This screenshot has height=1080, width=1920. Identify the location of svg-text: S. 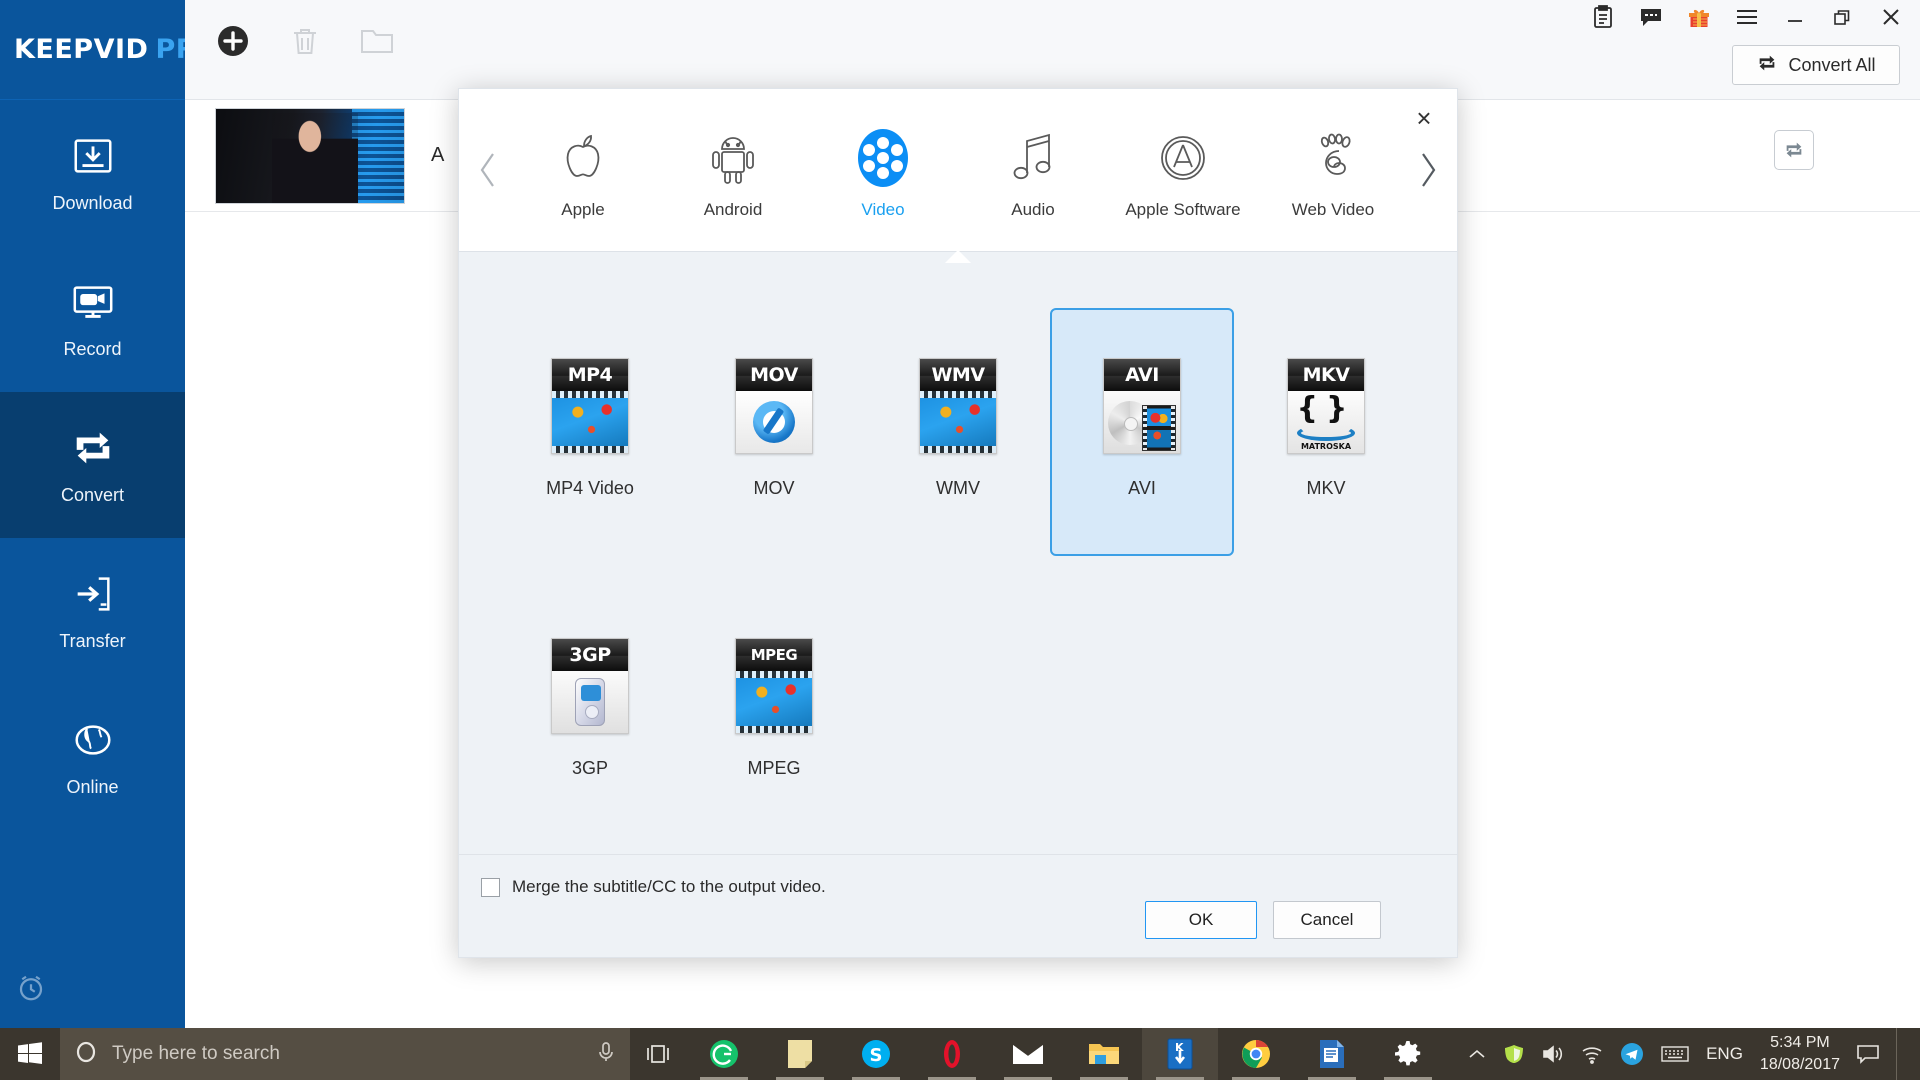
(876, 1055).